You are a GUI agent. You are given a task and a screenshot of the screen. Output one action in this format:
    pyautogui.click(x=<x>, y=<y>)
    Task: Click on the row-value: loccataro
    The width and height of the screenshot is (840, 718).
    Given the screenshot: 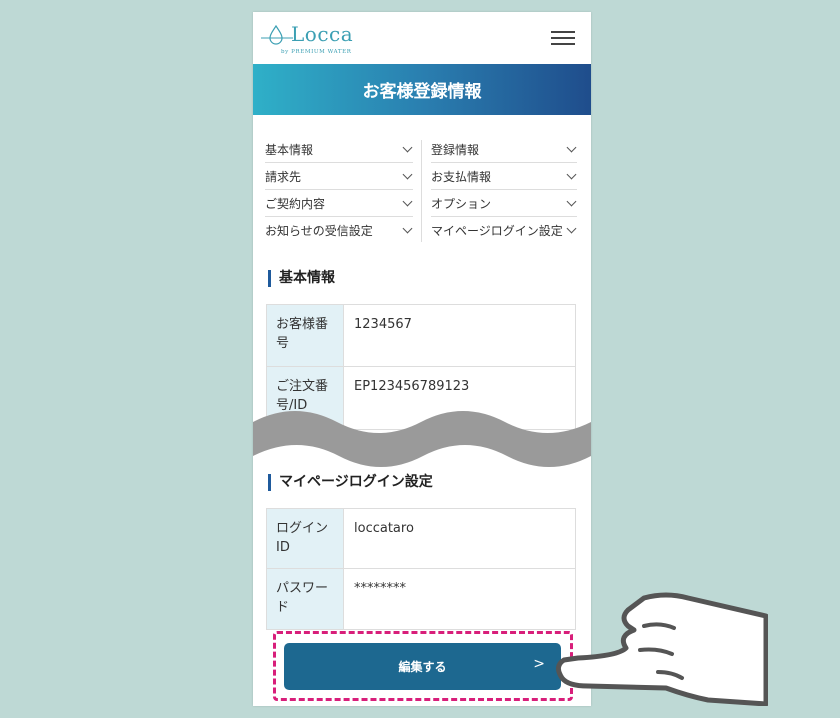 What is the action you would take?
    pyautogui.click(x=384, y=528)
    